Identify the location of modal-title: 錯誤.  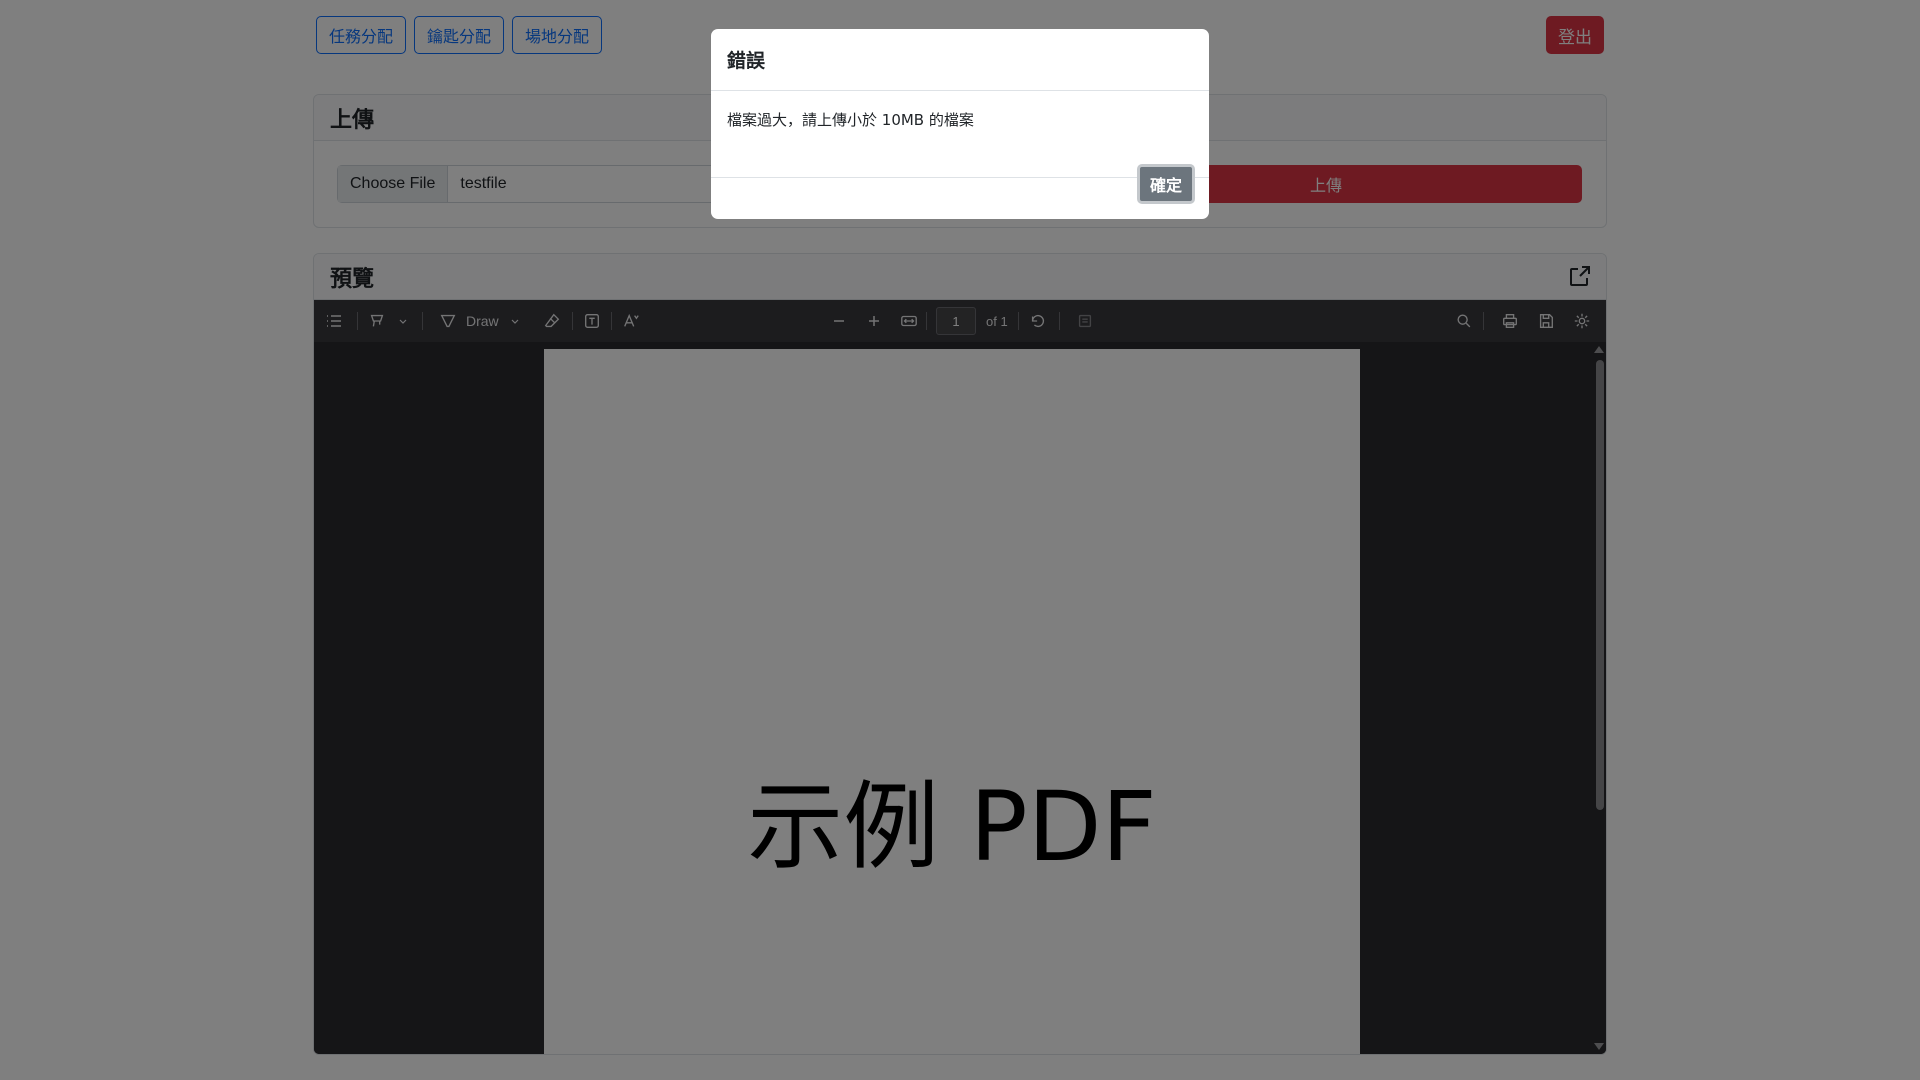
(960, 60).